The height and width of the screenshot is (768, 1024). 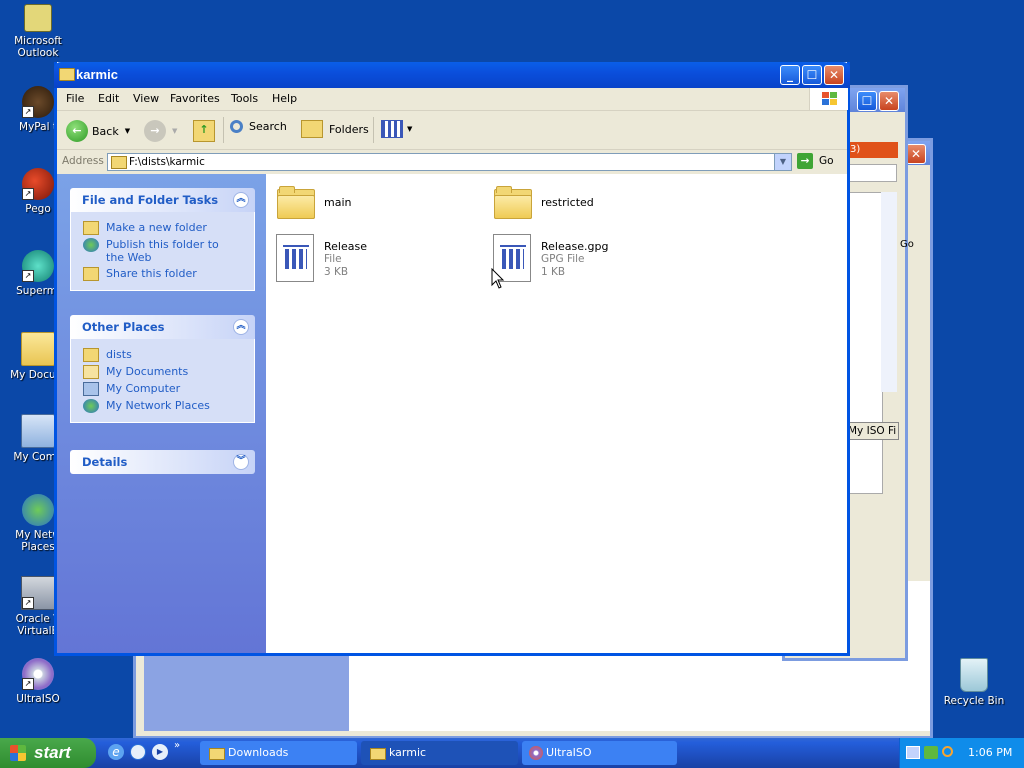 I want to click on supermi-icon: ↗, so click(x=38, y=266).